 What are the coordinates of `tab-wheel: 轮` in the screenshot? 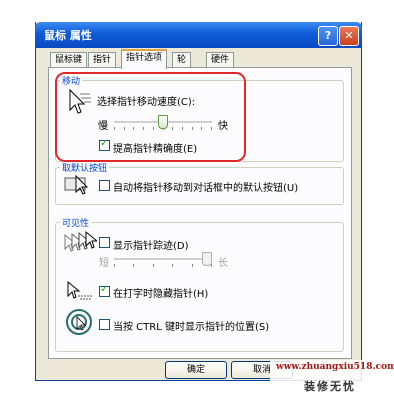 It's located at (182, 59).